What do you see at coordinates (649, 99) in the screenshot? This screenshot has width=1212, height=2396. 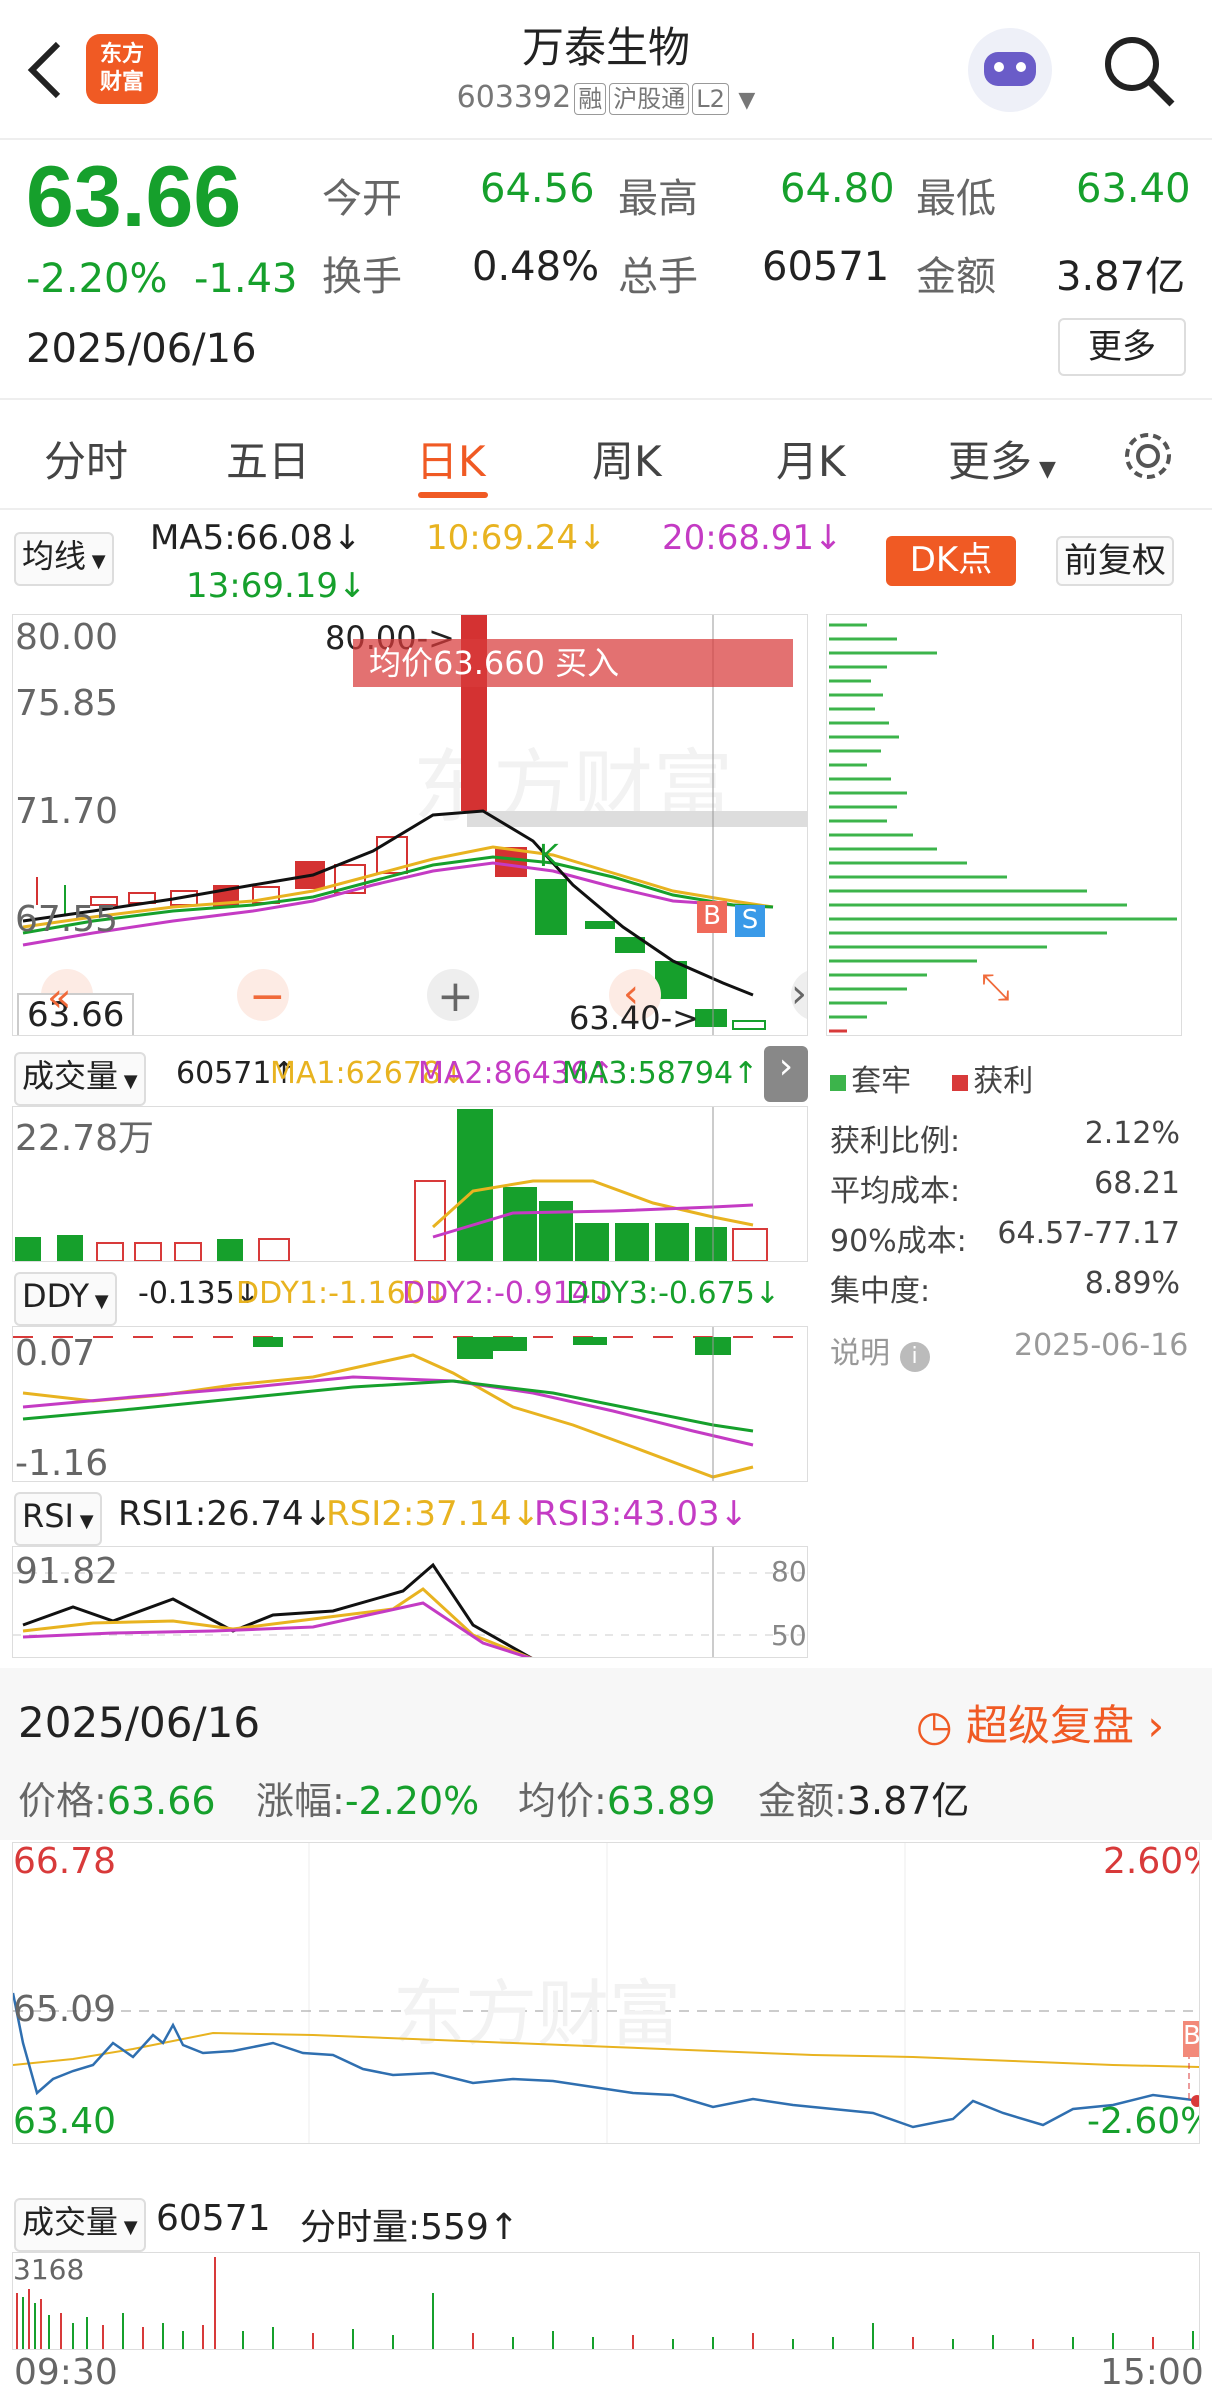 I see `tag-connect: 沪股通` at bounding box center [649, 99].